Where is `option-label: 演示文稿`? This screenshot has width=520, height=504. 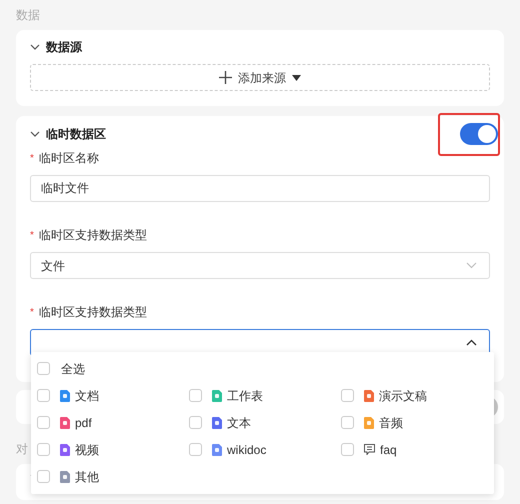
option-label: 演示文稿 is located at coordinates (403, 395).